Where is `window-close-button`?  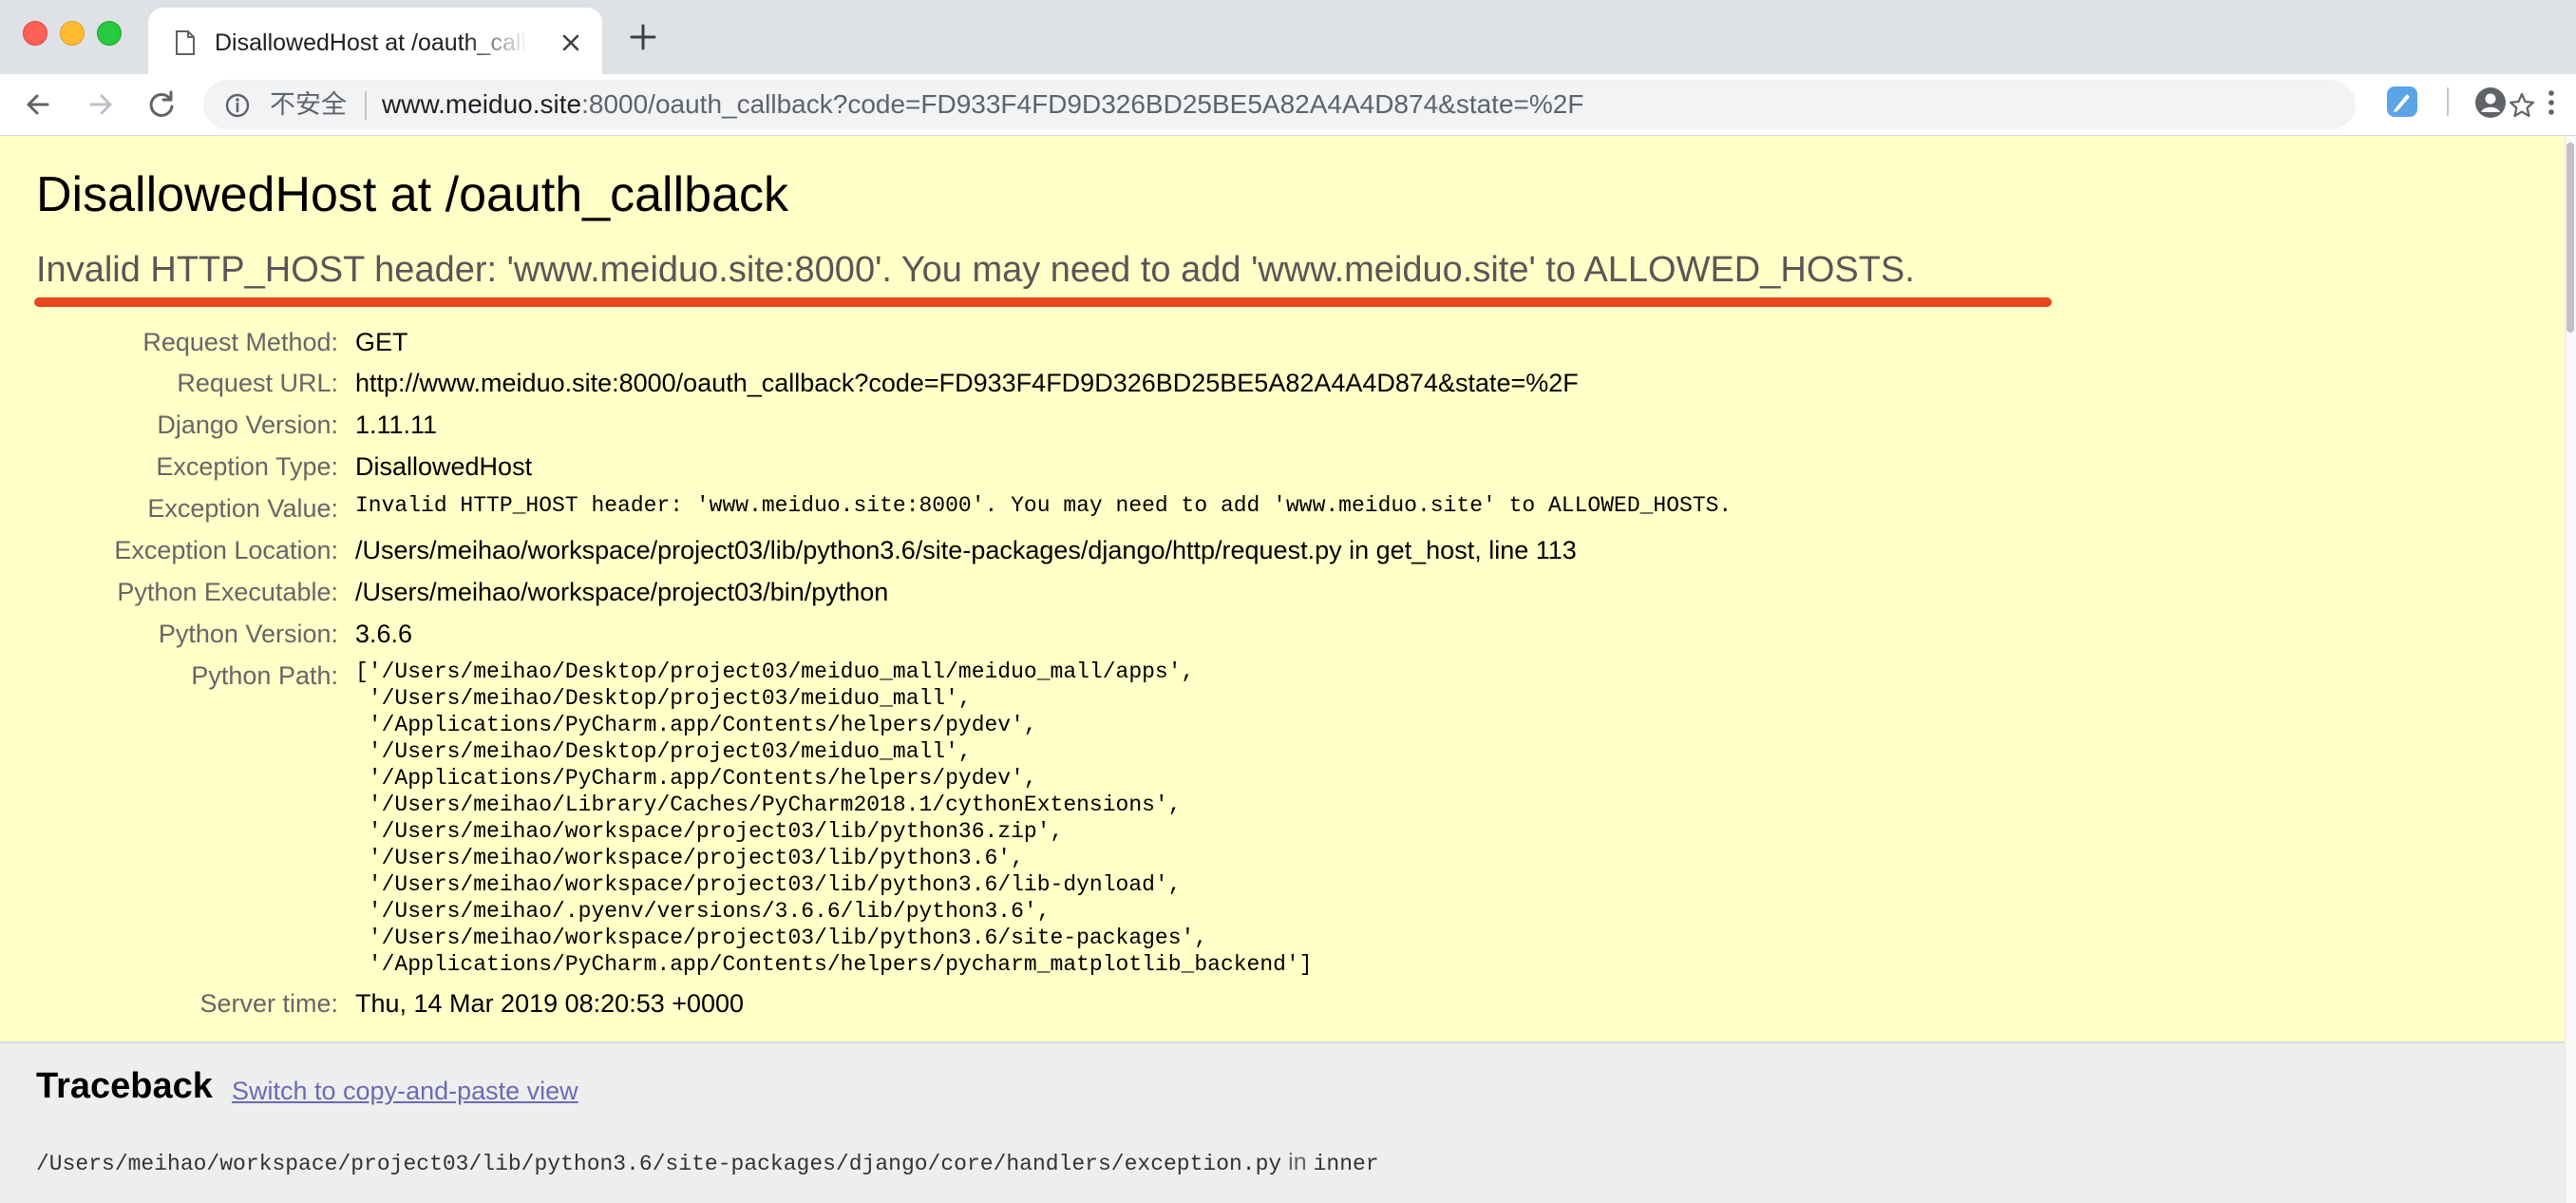
window-close-button is located at coordinates (35, 33).